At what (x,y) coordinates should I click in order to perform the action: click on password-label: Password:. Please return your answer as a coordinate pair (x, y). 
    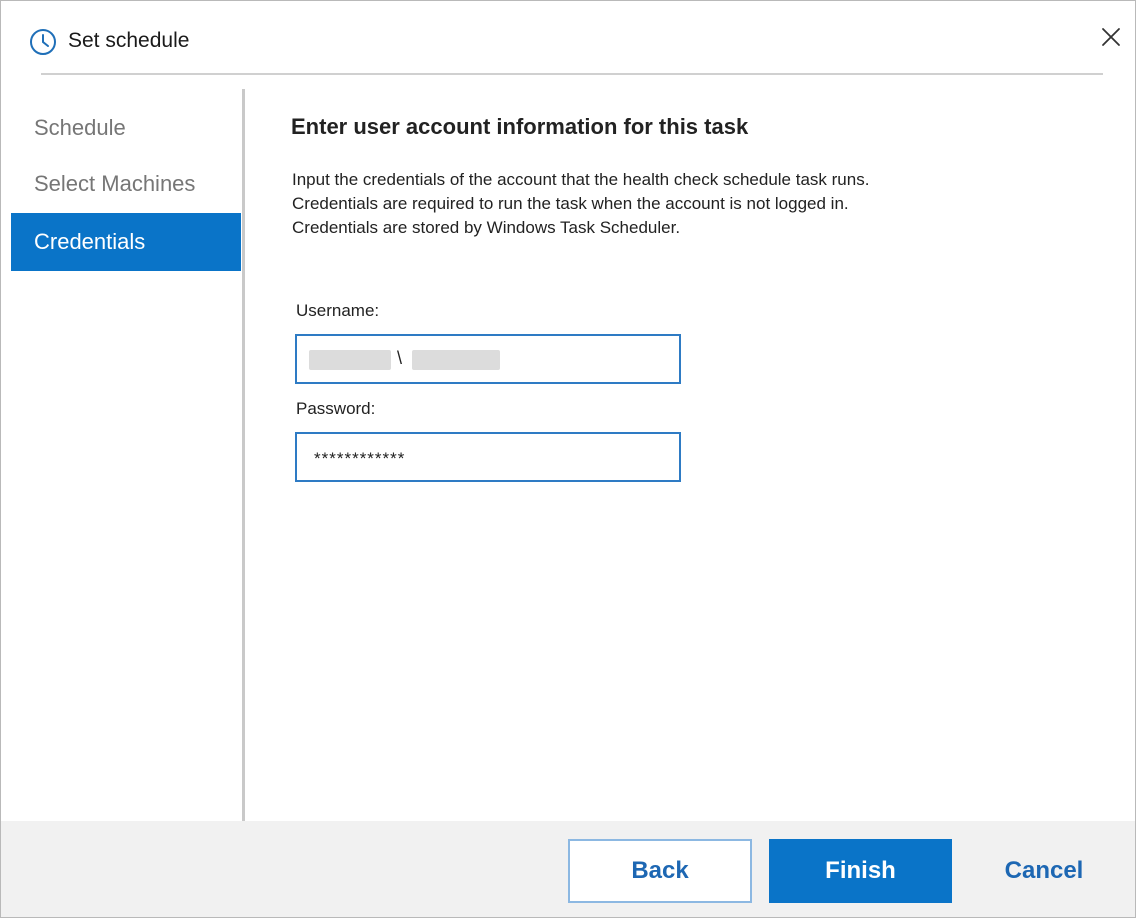
    Looking at the image, I should click on (336, 408).